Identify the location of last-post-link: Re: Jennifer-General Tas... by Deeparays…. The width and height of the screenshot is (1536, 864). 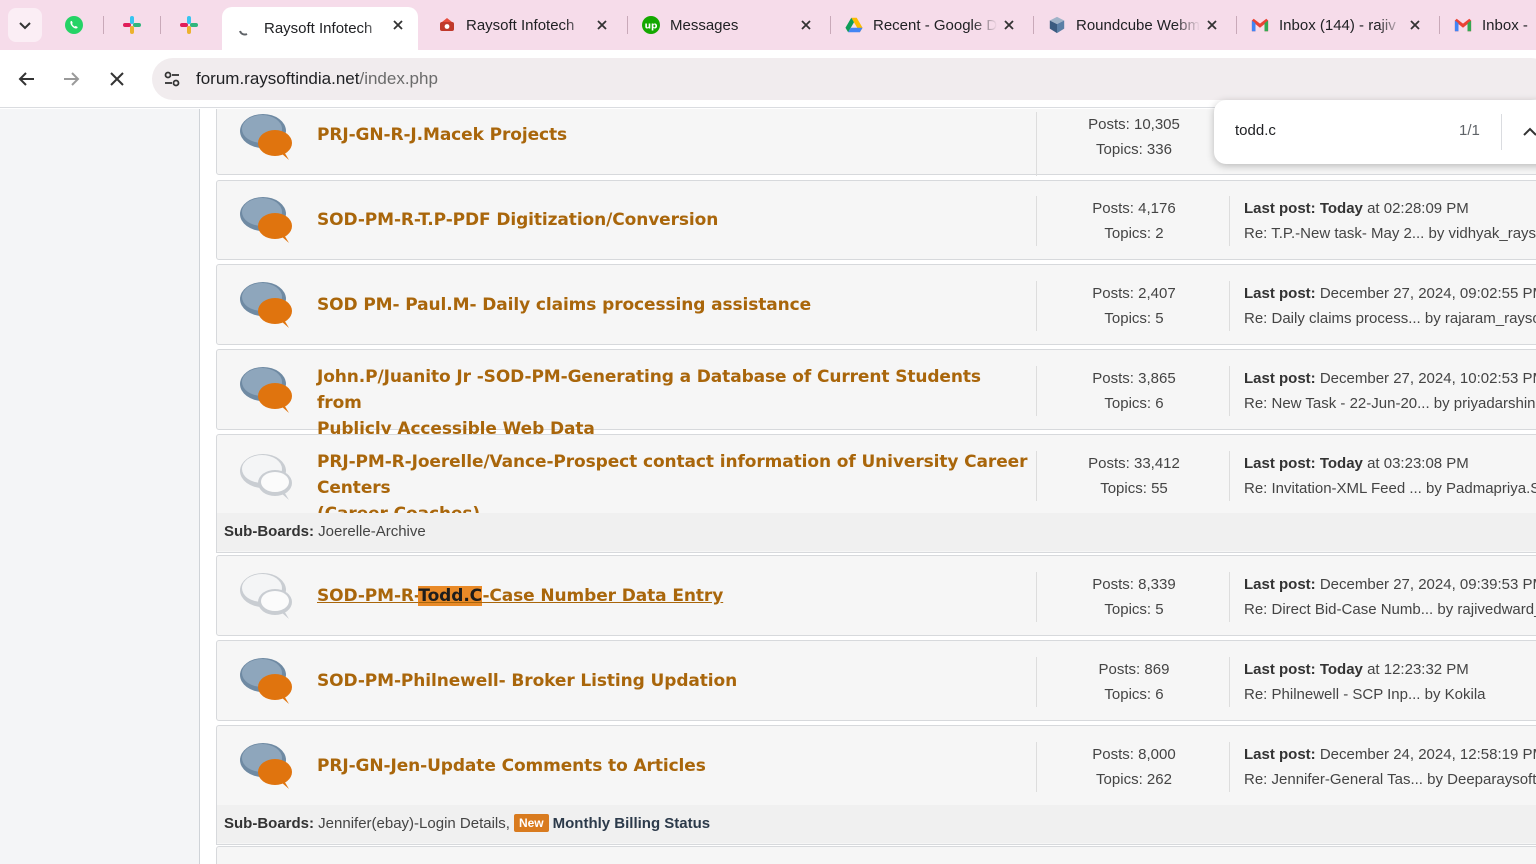
(1390, 779).